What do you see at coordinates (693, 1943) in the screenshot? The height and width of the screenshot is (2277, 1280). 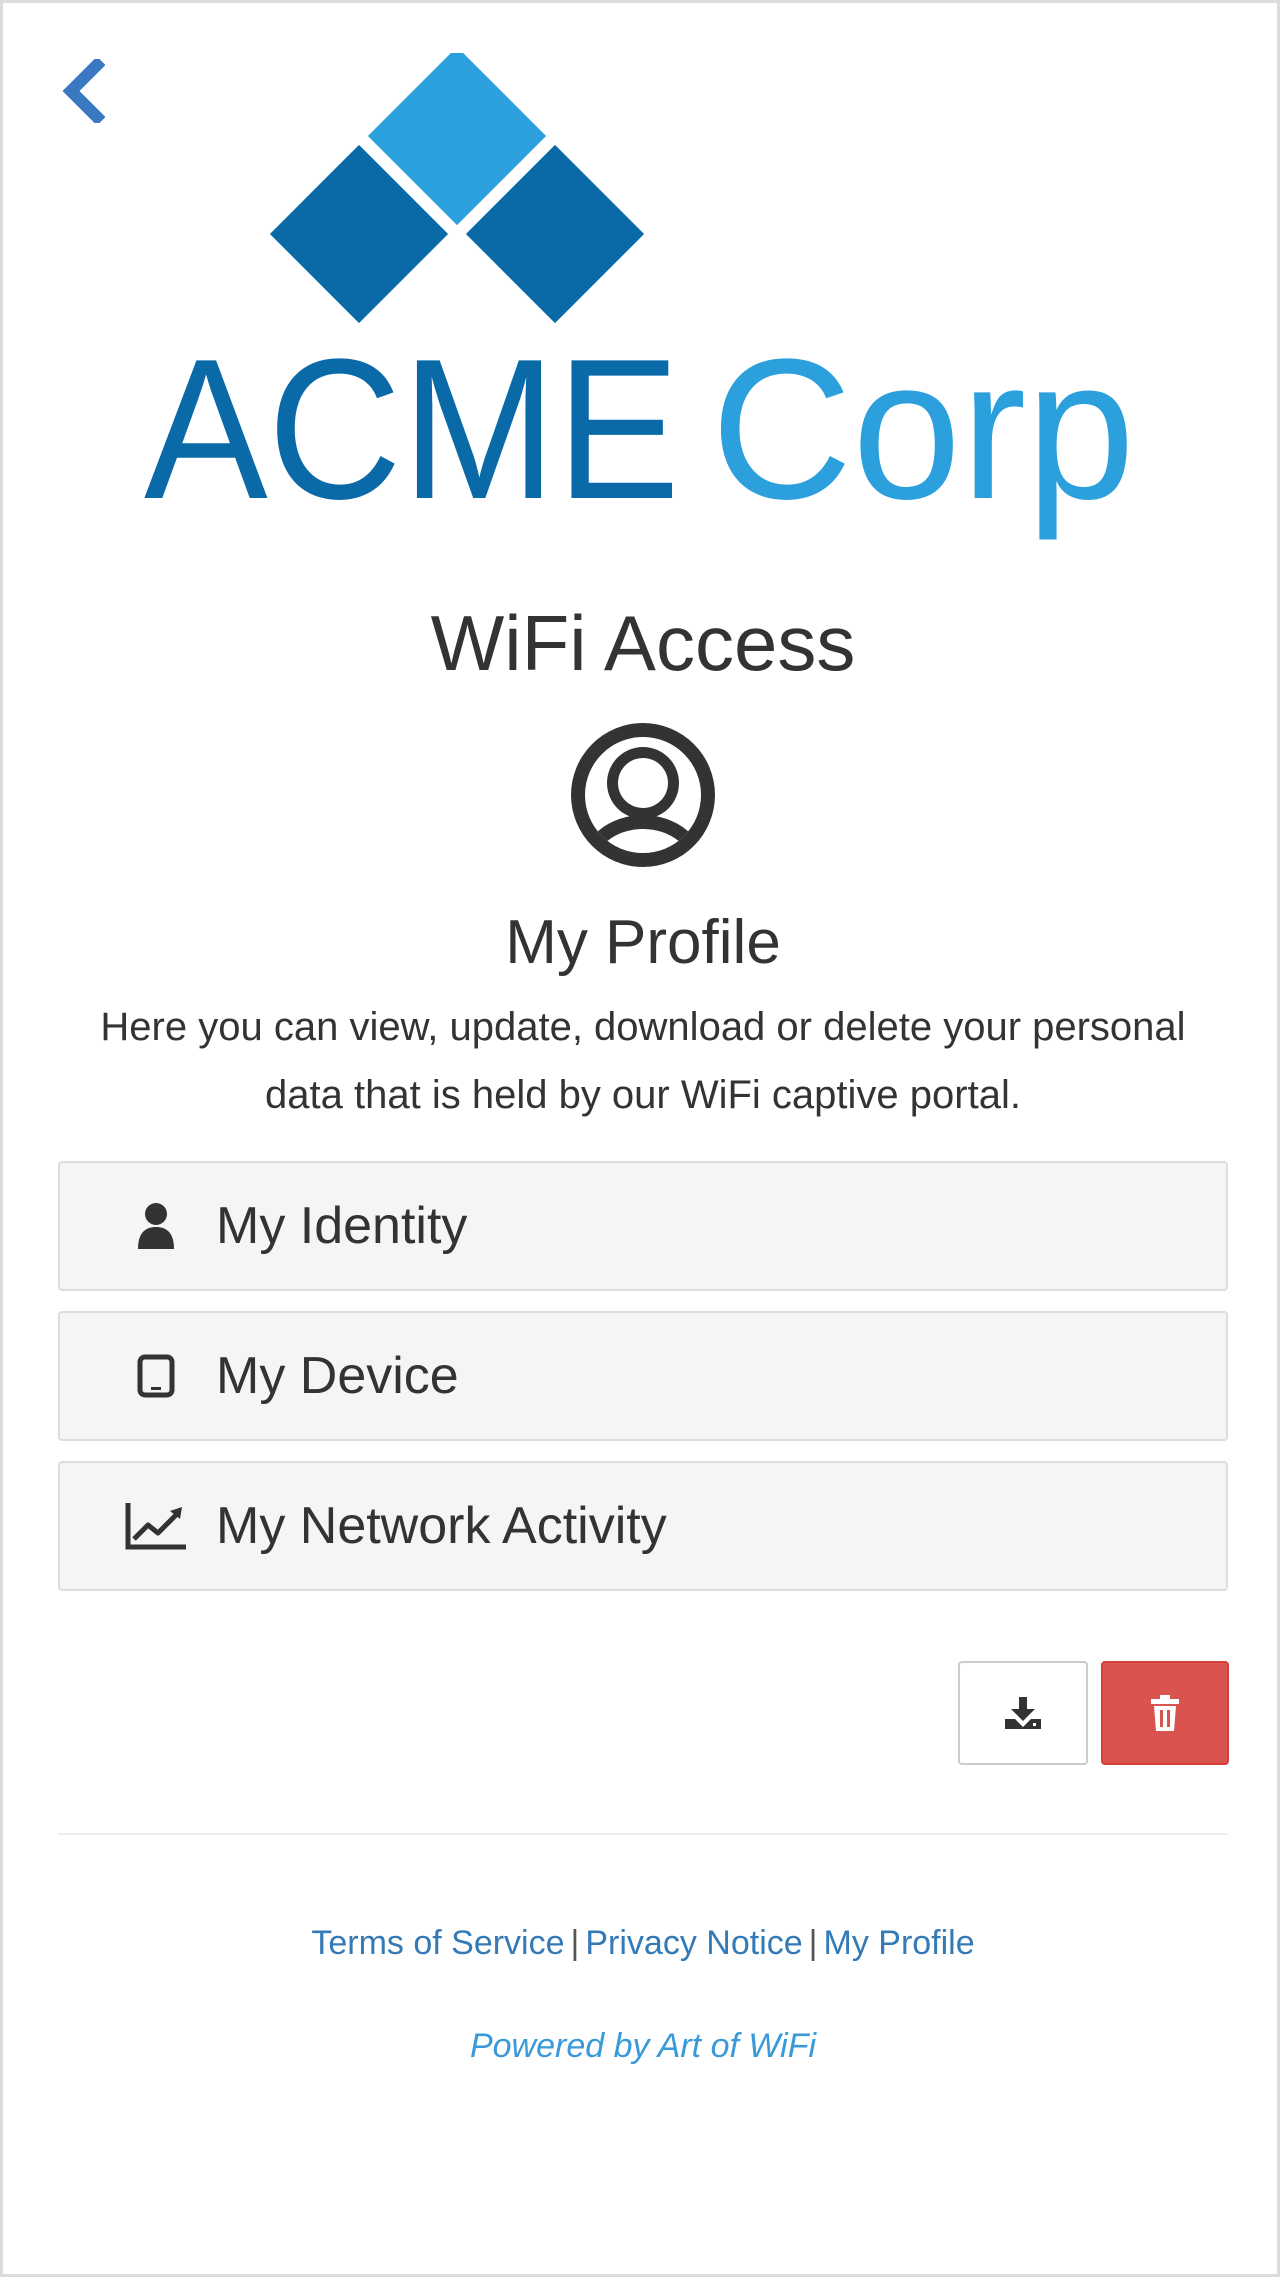 I see `privacy-notice-link: Privacy Notice` at bounding box center [693, 1943].